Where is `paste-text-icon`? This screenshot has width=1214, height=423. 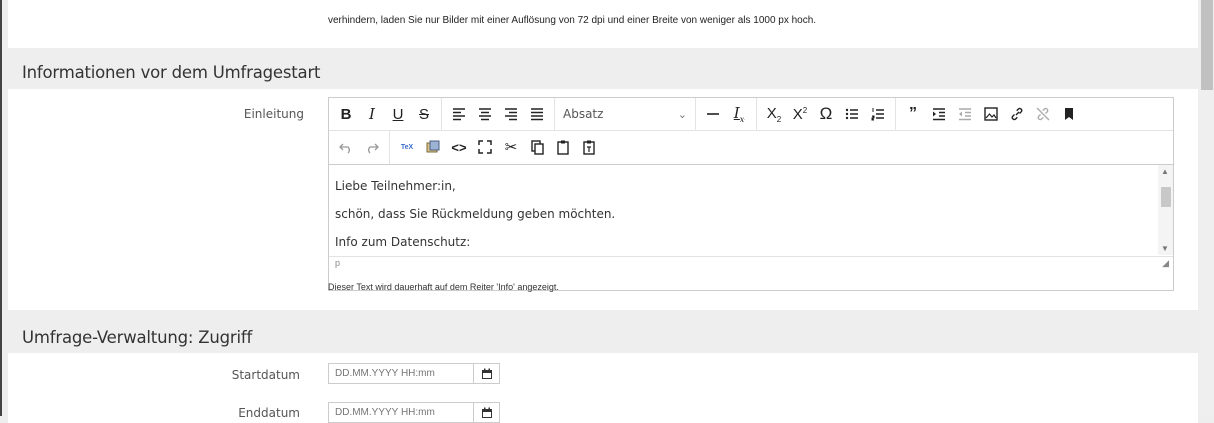 paste-text-icon is located at coordinates (589, 147).